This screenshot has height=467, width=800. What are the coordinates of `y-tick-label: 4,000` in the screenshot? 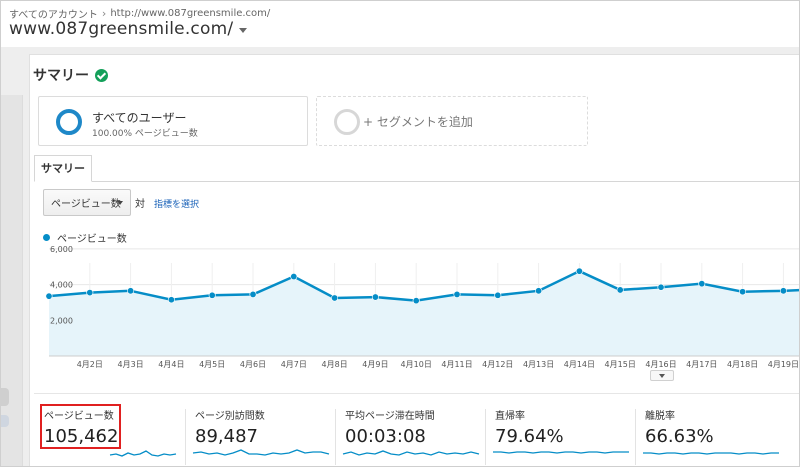 It's located at (61, 285).